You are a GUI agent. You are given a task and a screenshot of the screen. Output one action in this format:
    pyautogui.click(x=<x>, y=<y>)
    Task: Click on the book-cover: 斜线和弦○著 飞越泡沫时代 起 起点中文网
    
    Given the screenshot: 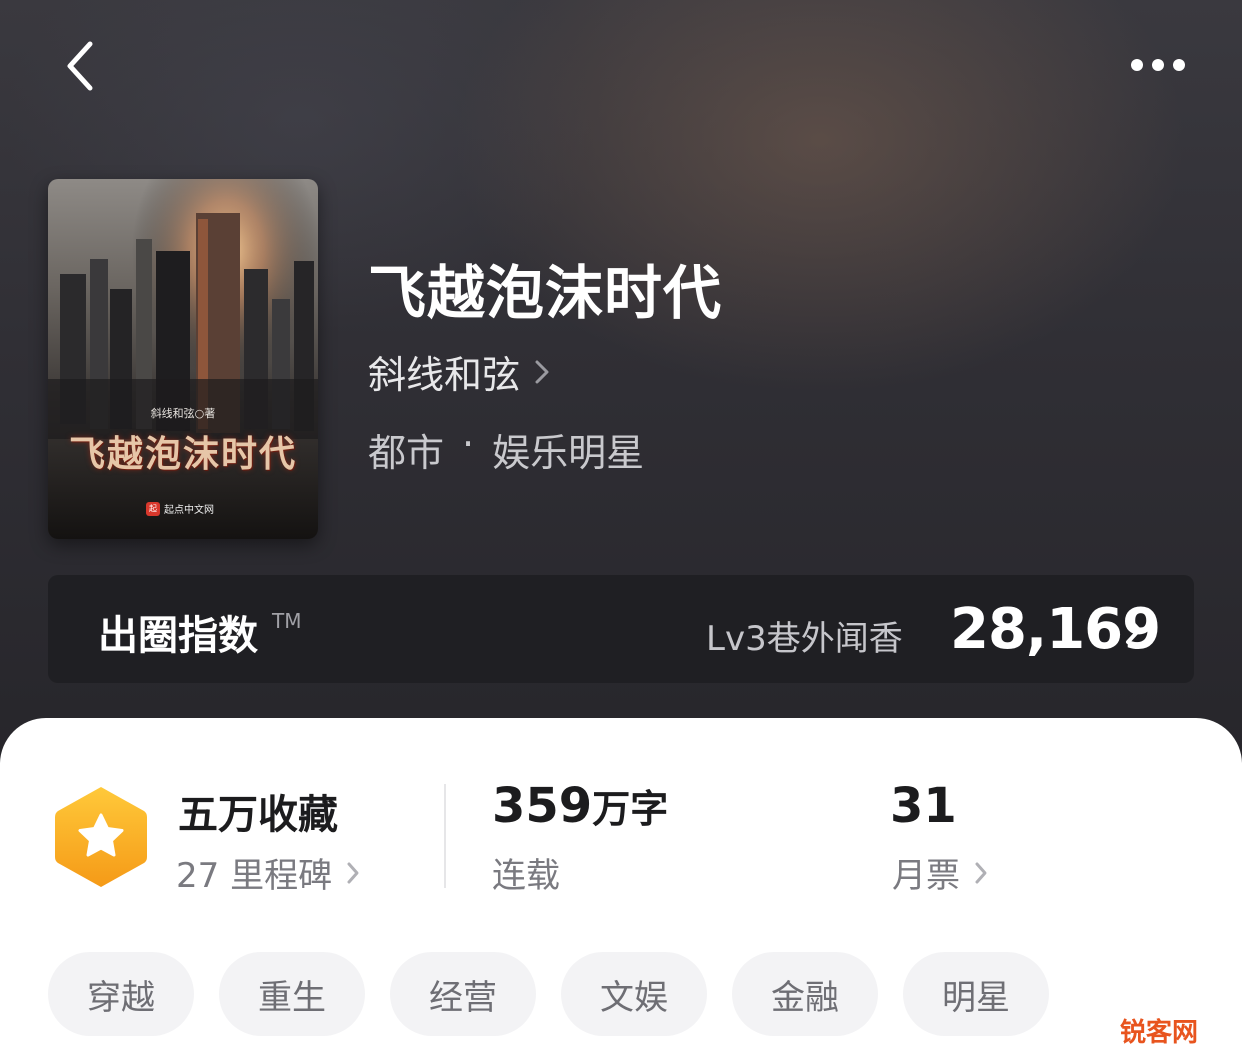 What is the action you would take?
    pyautogui.click(x=183, y=359)
    